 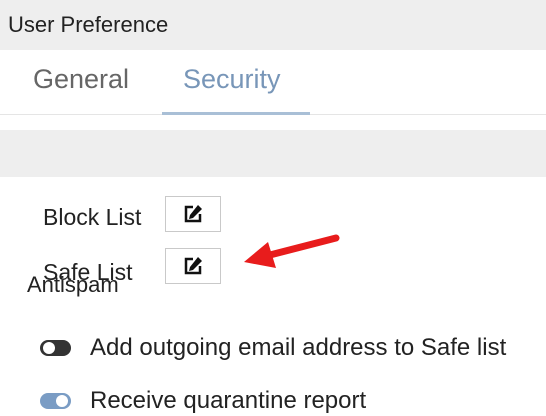 I want to click on safe-list-edit-button, so click(x=193, y=266).